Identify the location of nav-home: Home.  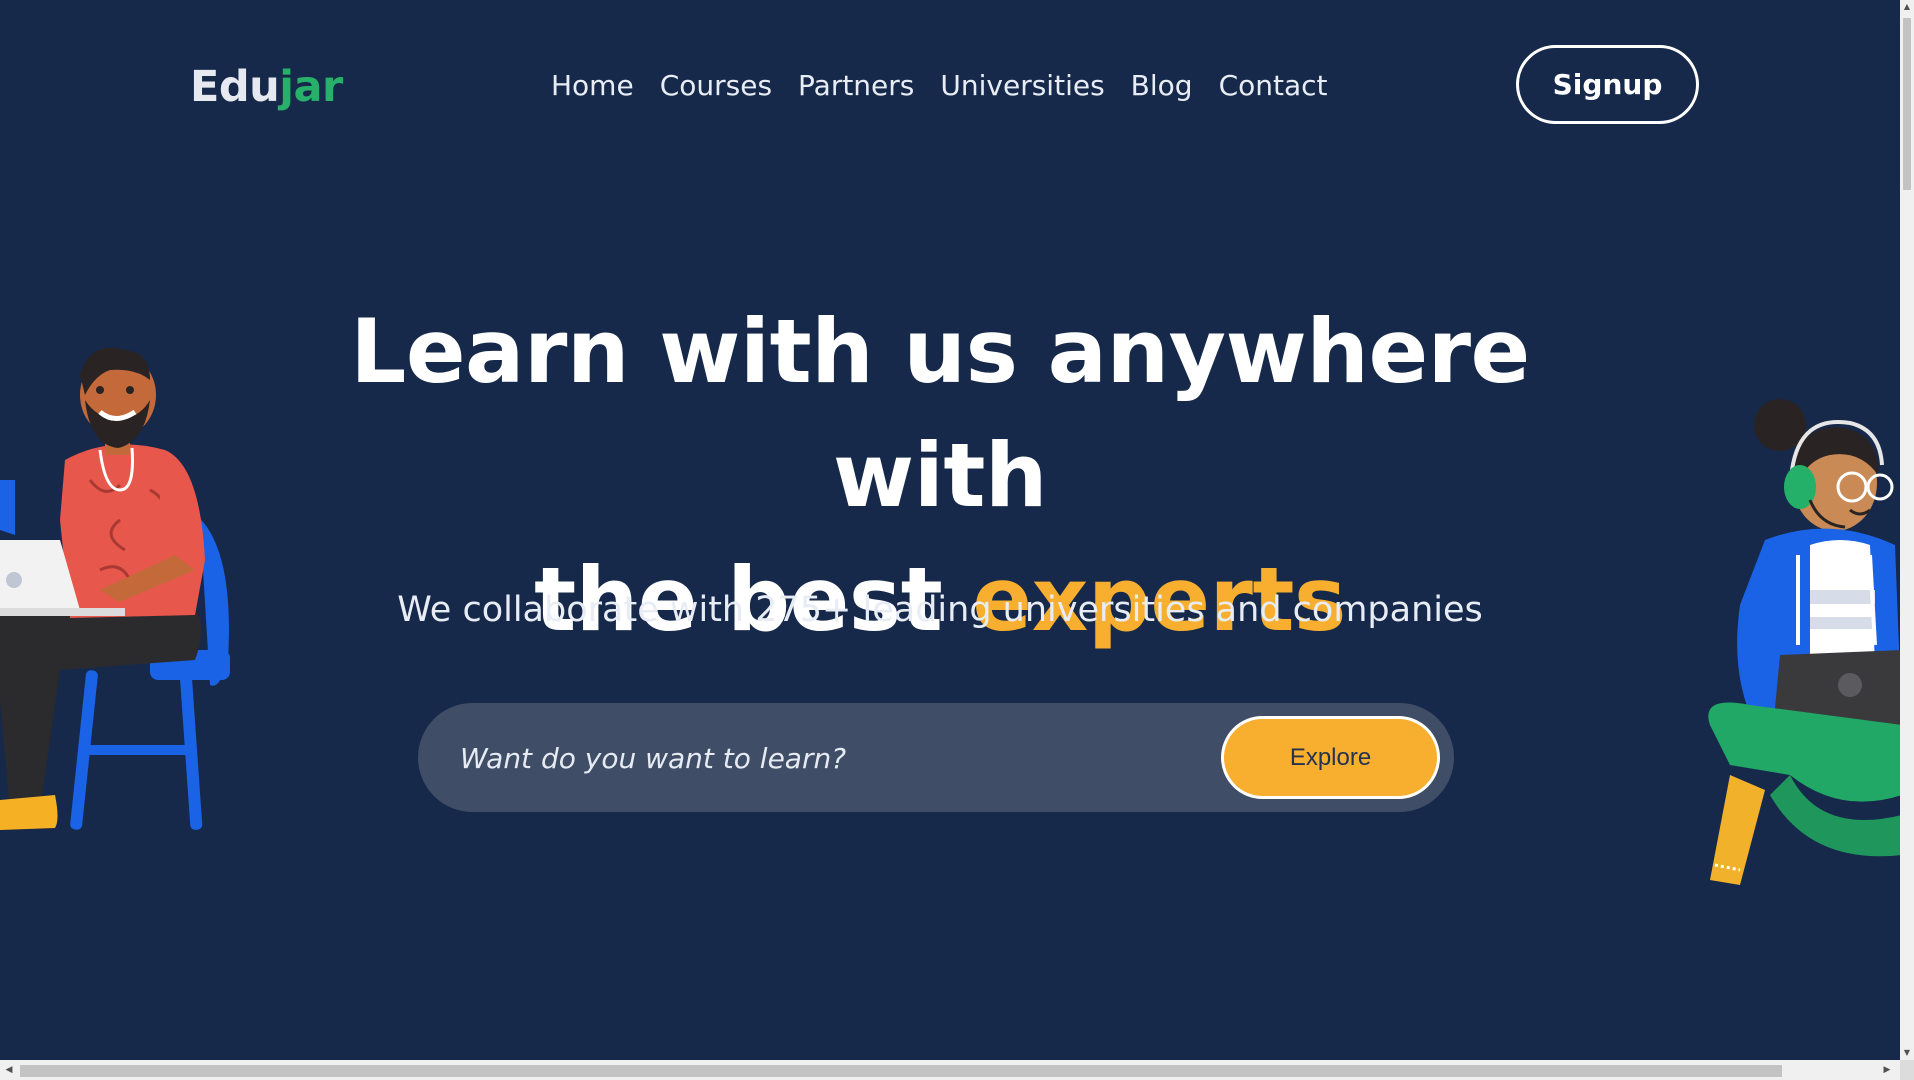
(592, 86).